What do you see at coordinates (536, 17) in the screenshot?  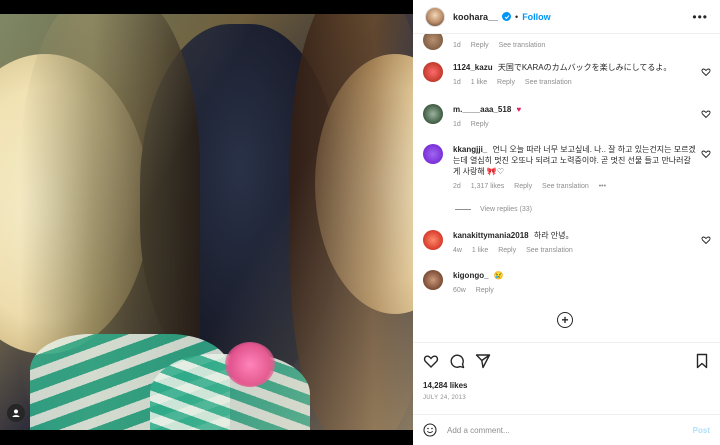 I see `follow-button: Follow` at bounding box center [536, 17].